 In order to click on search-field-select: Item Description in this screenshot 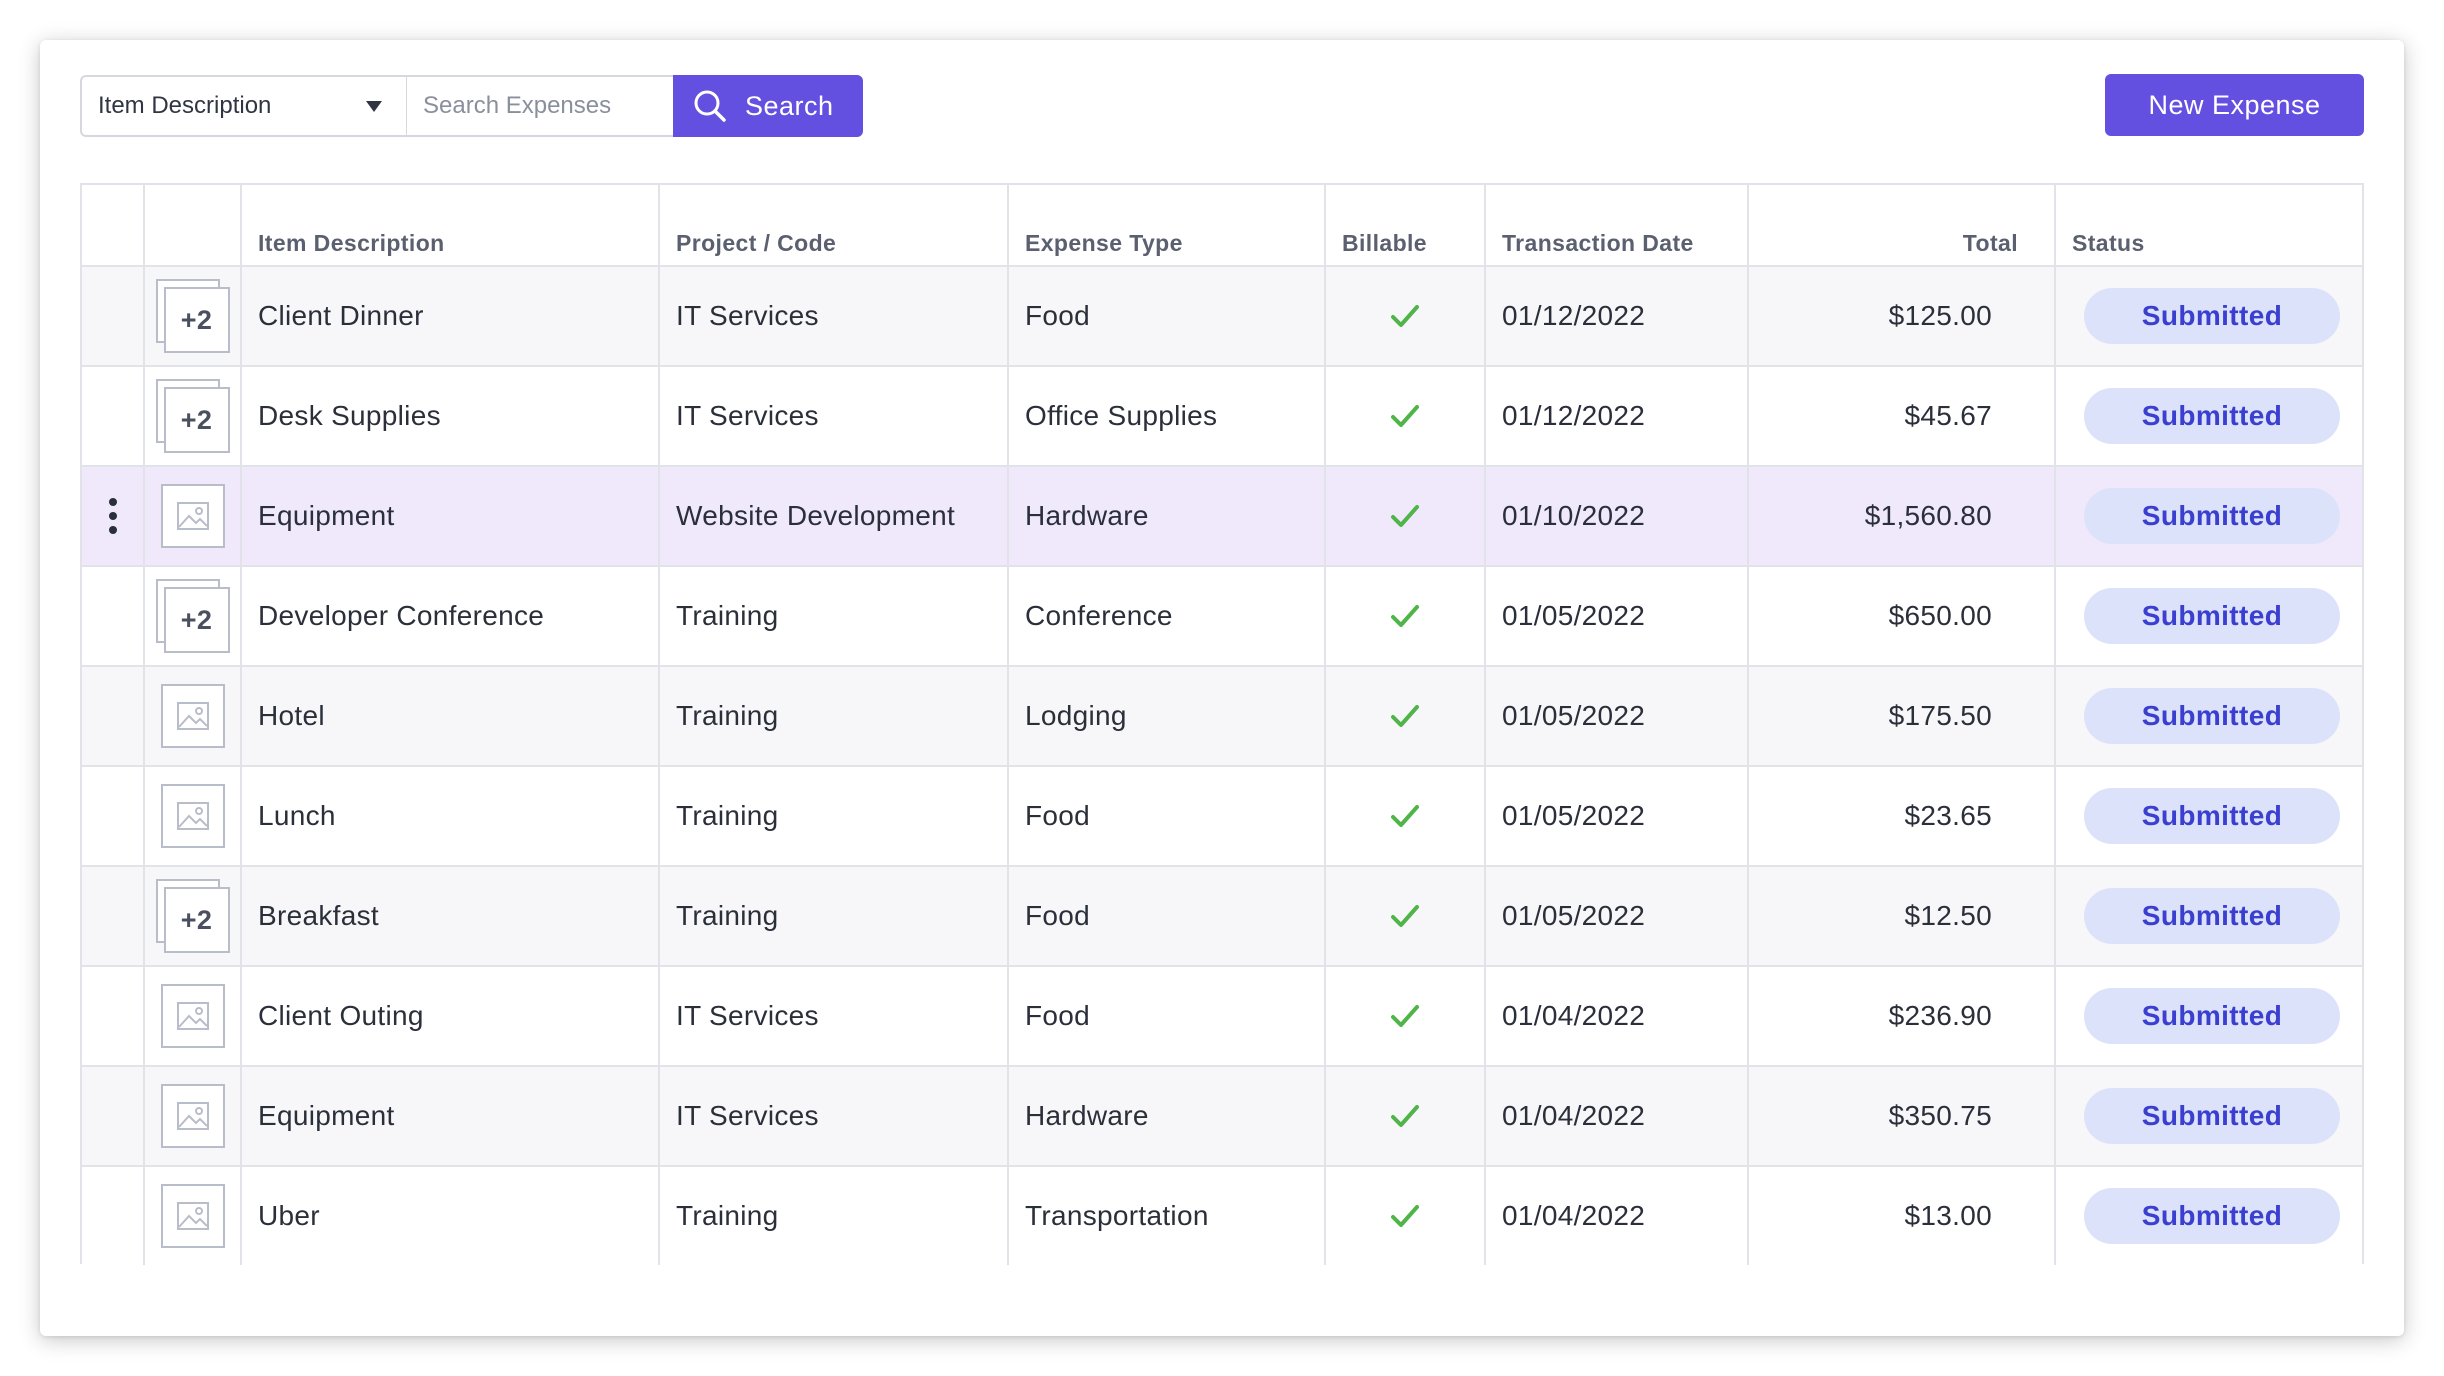, I will do `click(243, 106)`.